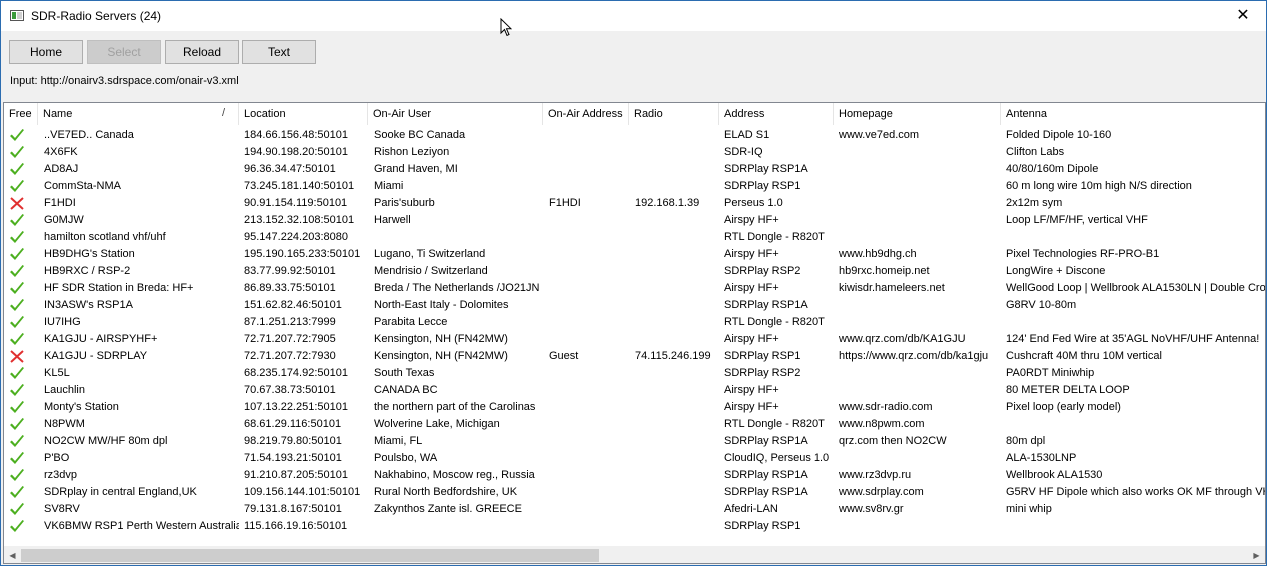  Describe the element at coordinates (441, 305) in the screenshot. I see `cell-onair-user: North-East Italy - Dolomites` at that location.